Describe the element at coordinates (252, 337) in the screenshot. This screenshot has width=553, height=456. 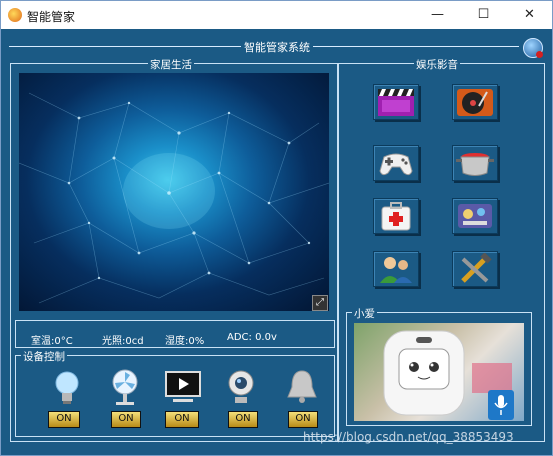
I see `adc-readout: ADC: 0.0v` at that location.